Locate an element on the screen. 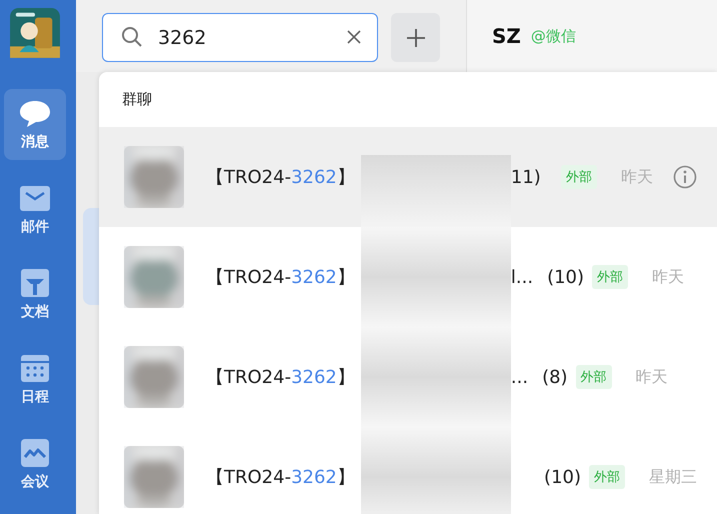  section-title: 群聊 is located at coordinates (137, 99).